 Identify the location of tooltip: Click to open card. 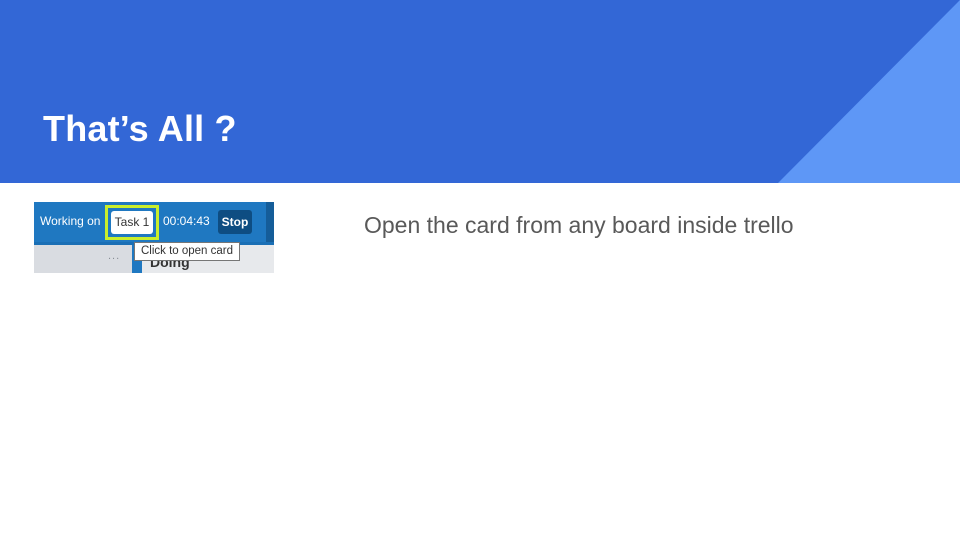
(187, 251).